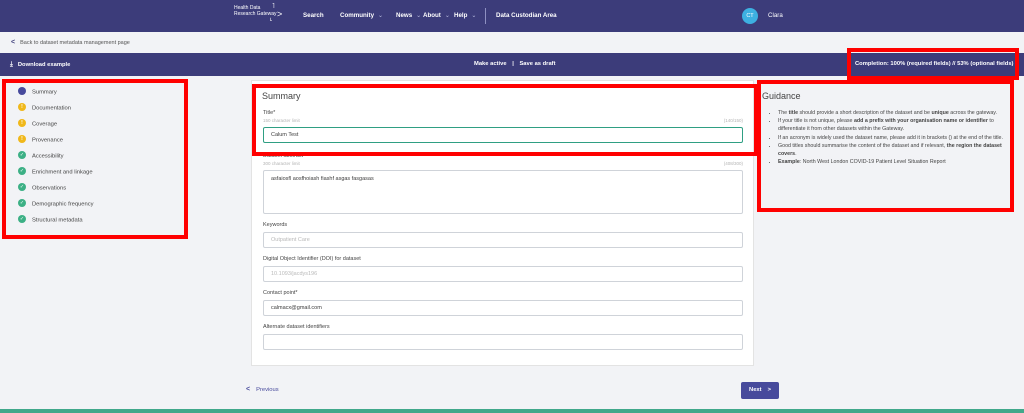 The height and width of the screenshot is (413, 1024). What do you see at coordinates (262, 389) in the screenshot?
I see `previous-button: < Previous` at bounding box center [262, 389].